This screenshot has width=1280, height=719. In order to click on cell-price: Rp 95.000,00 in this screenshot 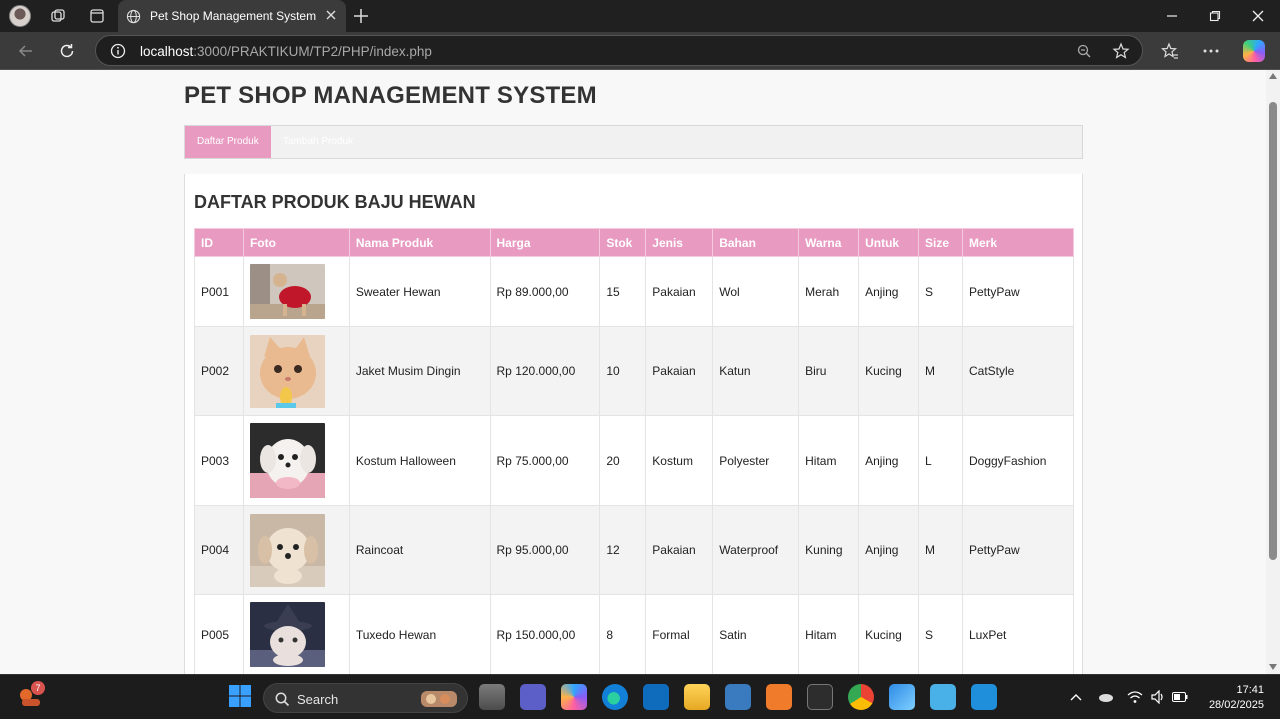, I will do `click(545, 550)`.